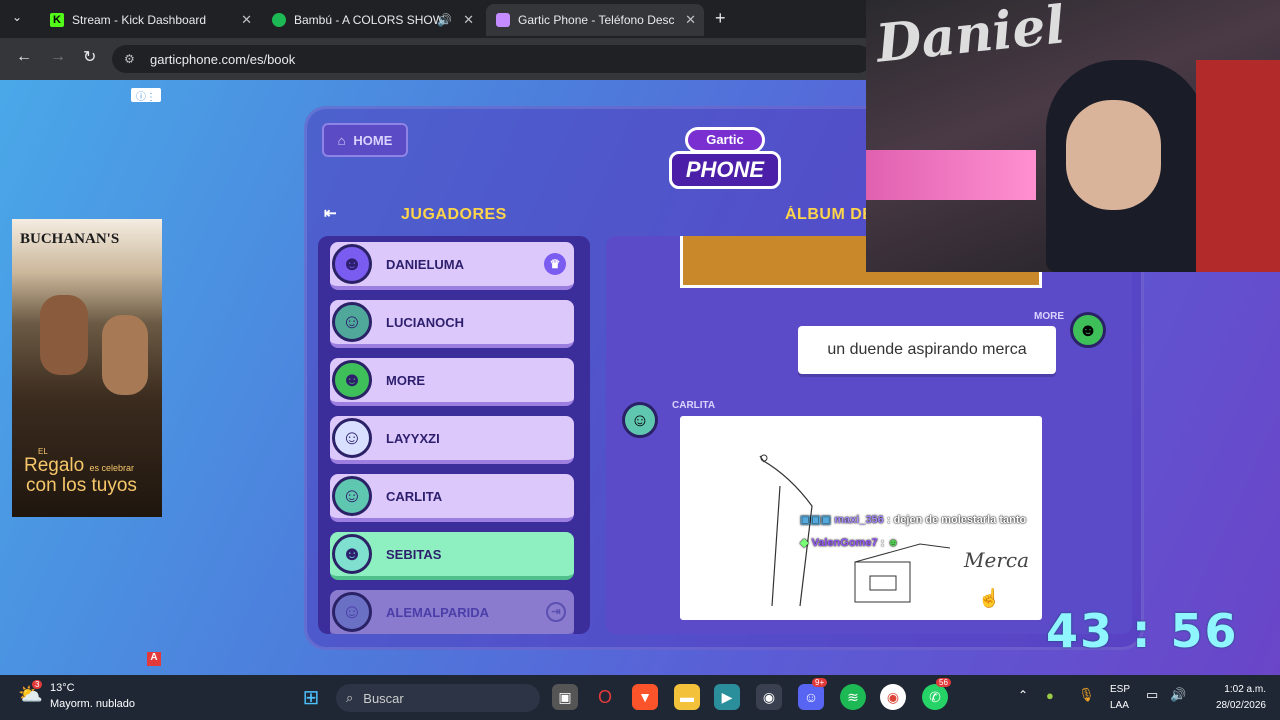  I want to click on whatsapp-icon: ✆ 56, so click(936, 694).